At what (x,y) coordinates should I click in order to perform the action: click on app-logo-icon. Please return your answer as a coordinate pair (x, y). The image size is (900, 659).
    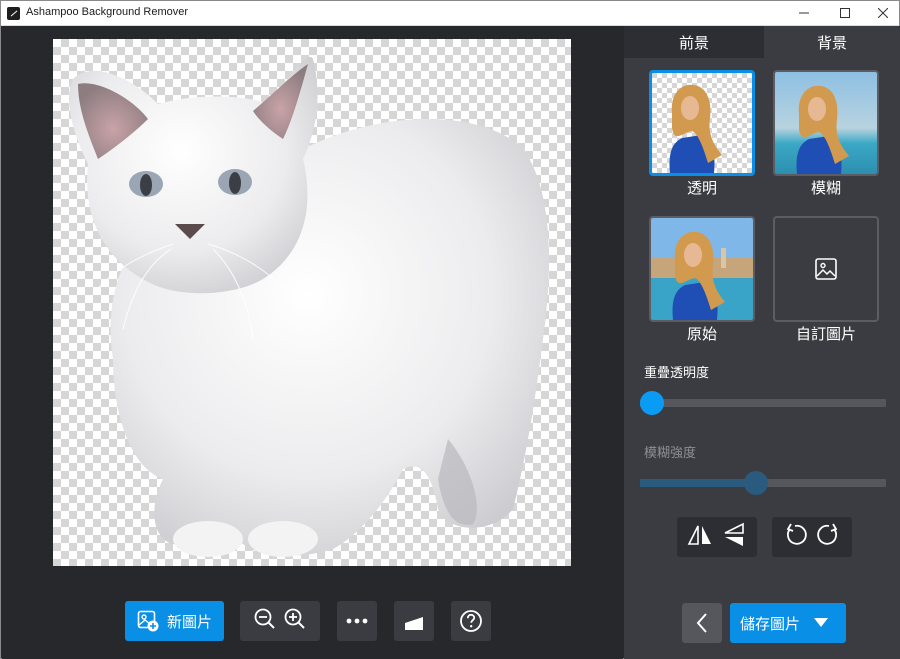
    Looking at the image, I should click on (13, 13).